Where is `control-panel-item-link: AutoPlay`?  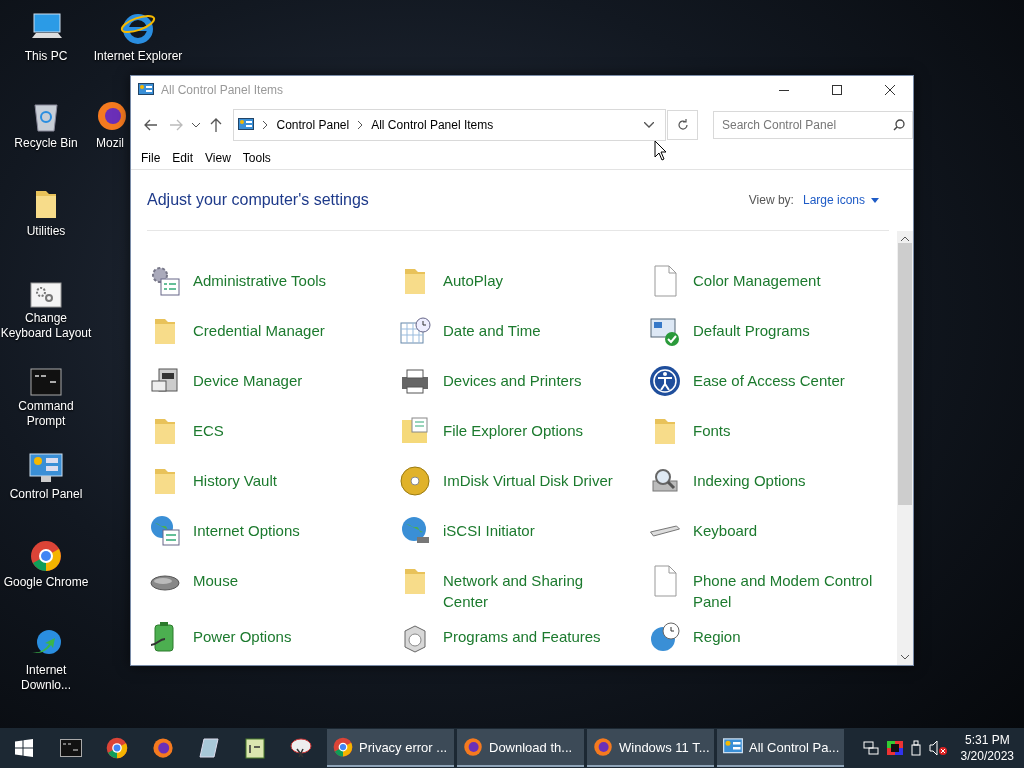
control-panel-item-link: AutoPlay is located at coordinates (473, 273).